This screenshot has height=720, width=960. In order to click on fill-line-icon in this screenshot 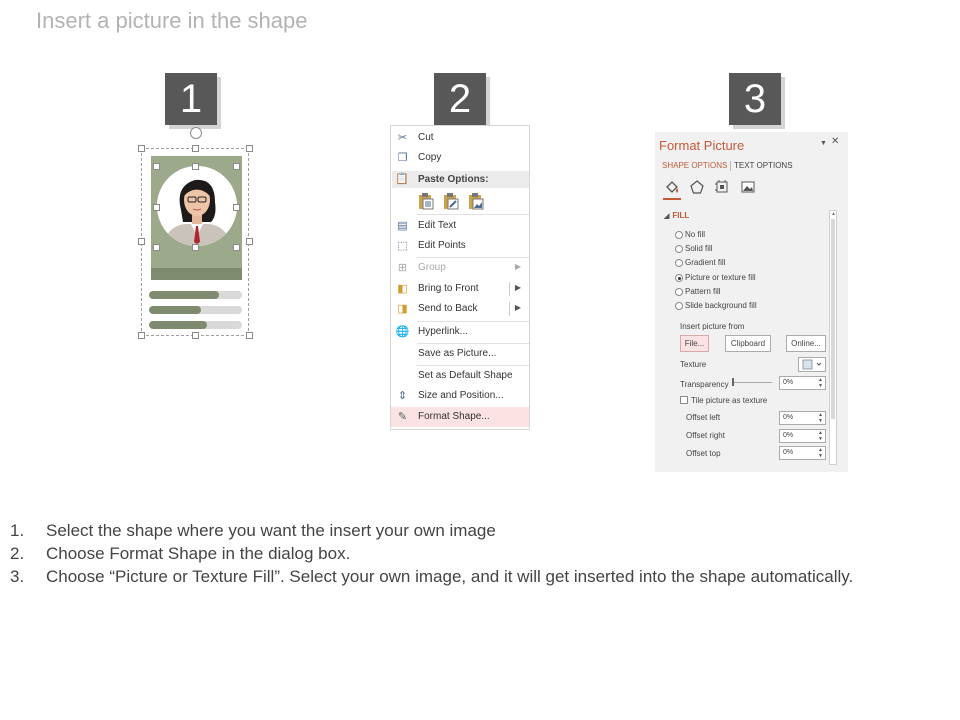, I will do `click(672, 187)`.